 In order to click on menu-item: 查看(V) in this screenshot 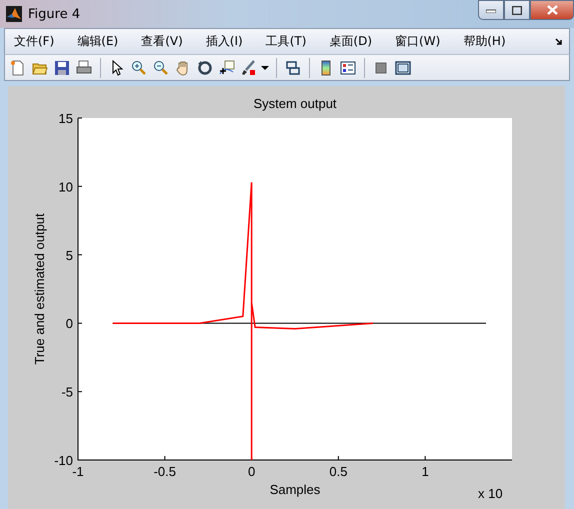, I will do `click(162, 41)`.